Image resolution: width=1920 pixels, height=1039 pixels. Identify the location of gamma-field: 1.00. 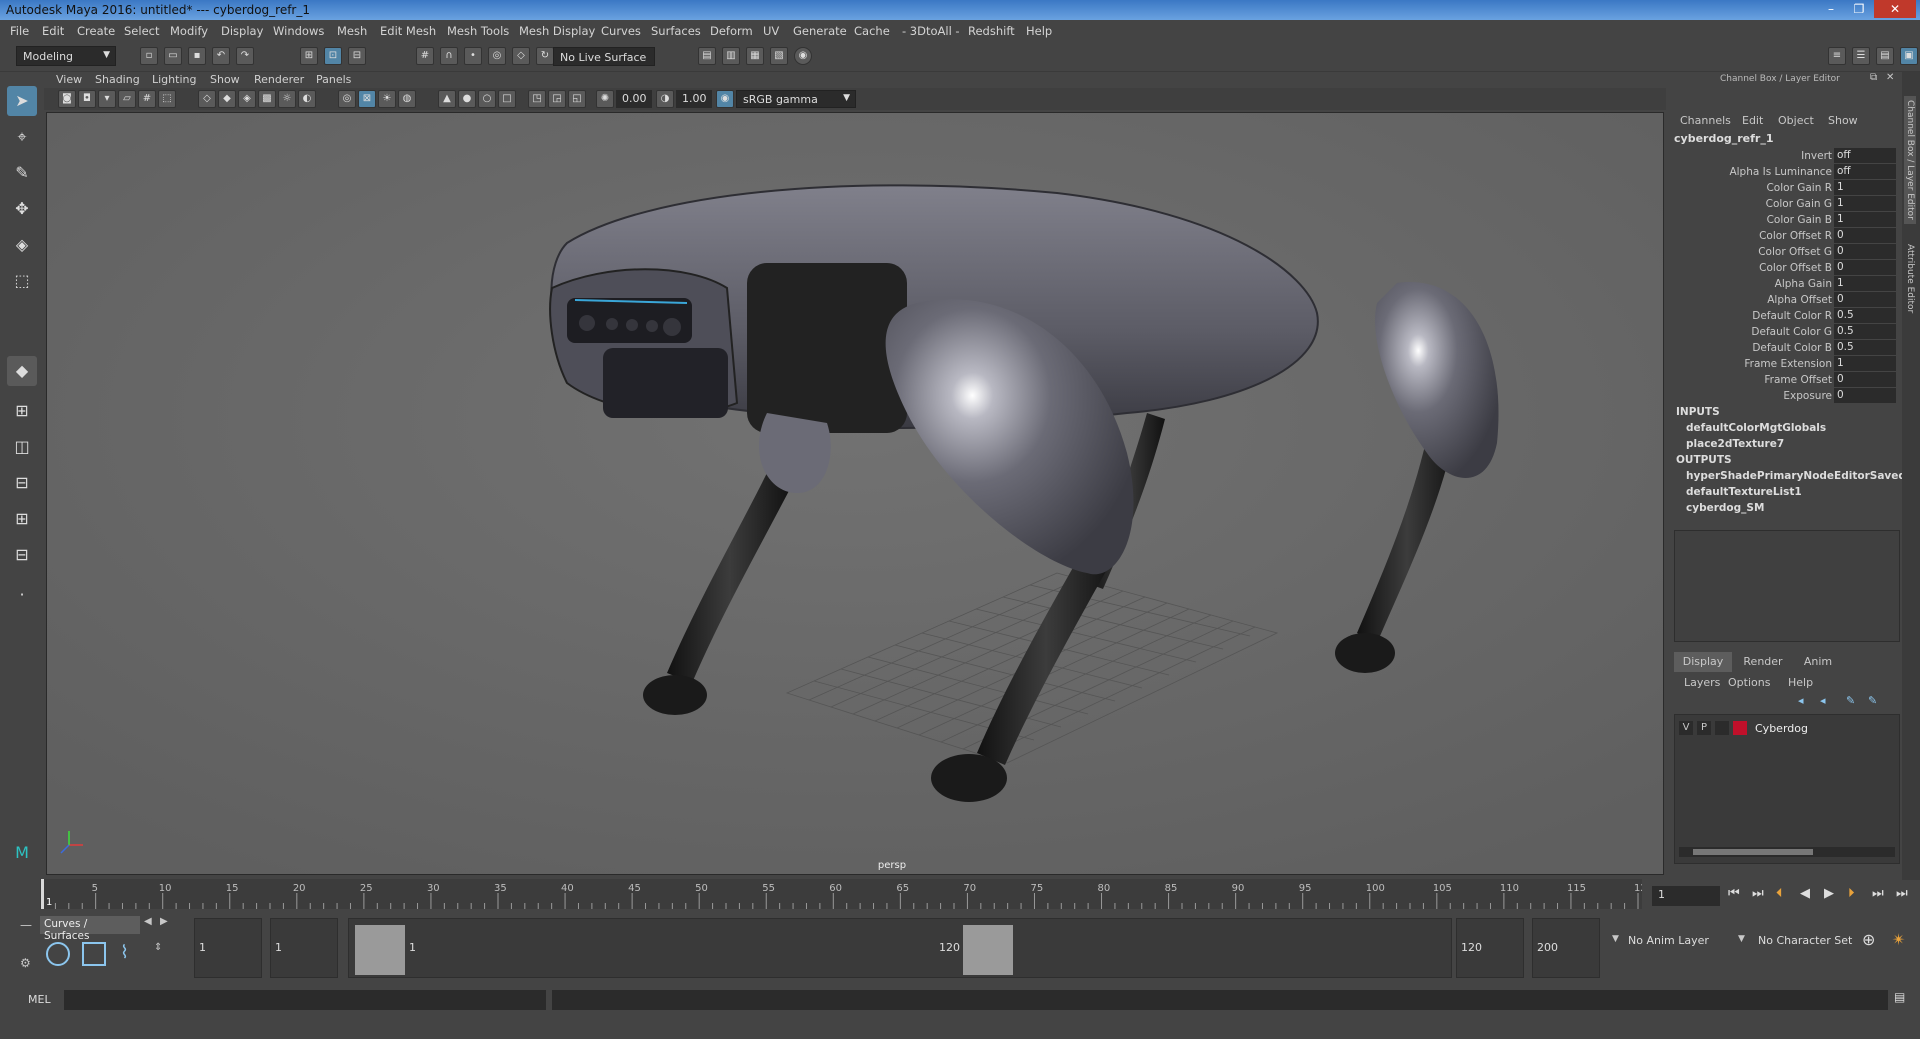
(694, 99).